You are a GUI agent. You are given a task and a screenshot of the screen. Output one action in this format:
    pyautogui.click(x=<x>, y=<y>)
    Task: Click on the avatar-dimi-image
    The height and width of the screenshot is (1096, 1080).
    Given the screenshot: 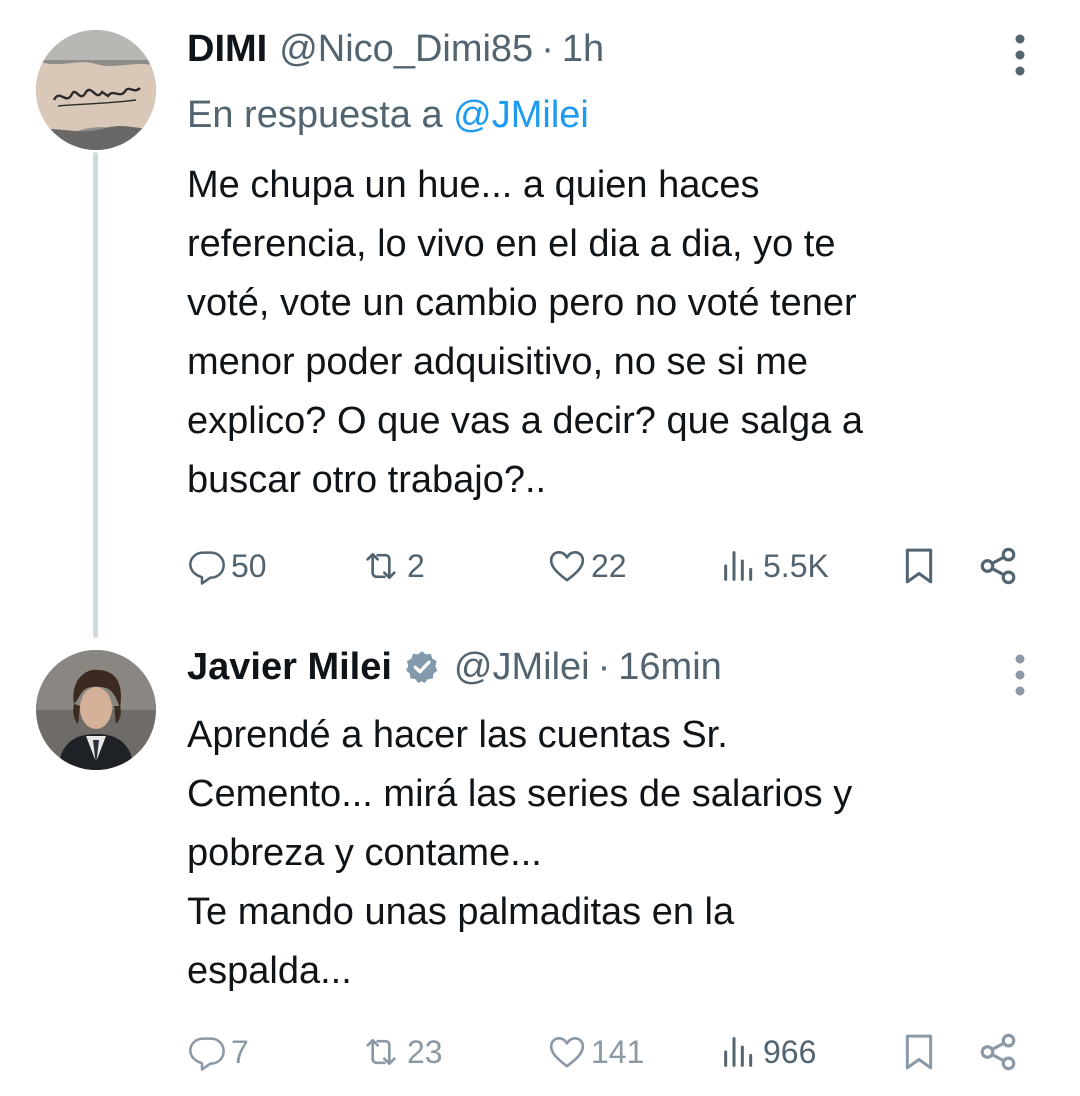 What is the action you would take?
    pyautogui.click(x=96, y=90)
    